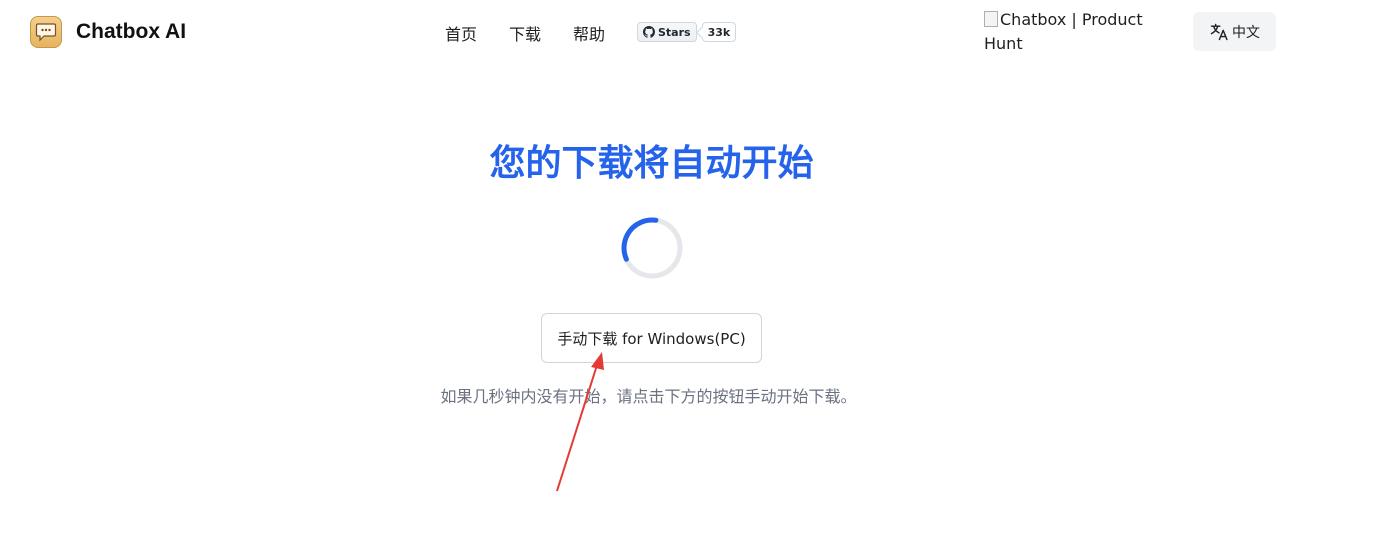 This screenshot has height=549, width=1383. What do you see at coordinates (674, 32) in the screenshot?
I see `github-stars-label: Stars` at bounding box center [674, 32].